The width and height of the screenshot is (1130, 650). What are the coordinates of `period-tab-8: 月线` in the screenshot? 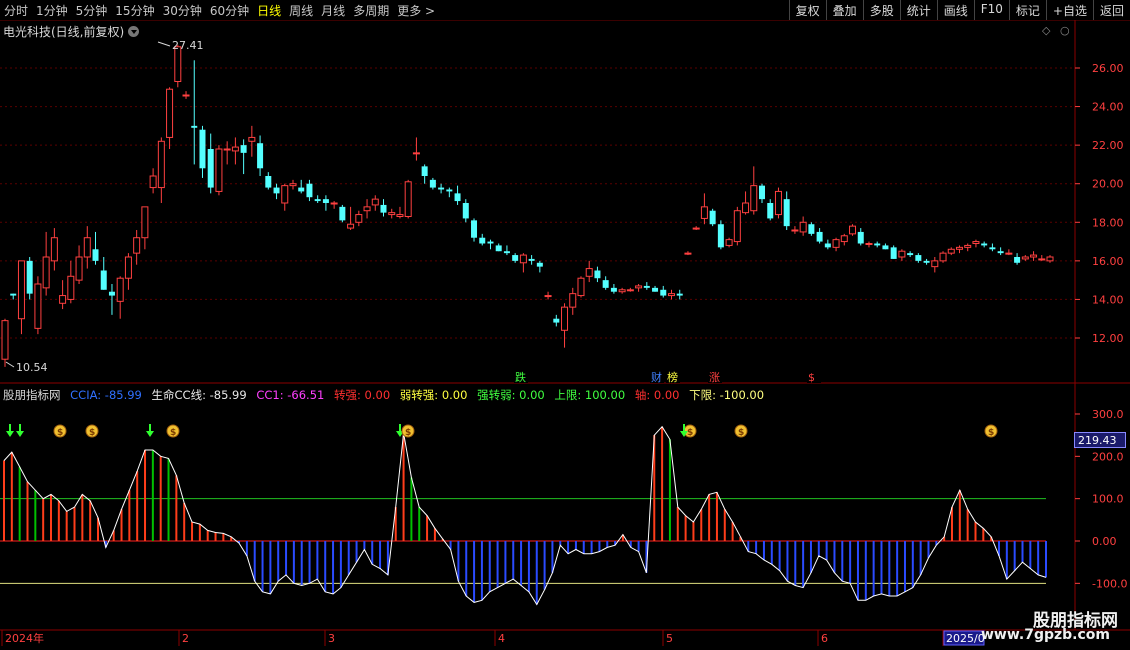 It's located at (333, 11).